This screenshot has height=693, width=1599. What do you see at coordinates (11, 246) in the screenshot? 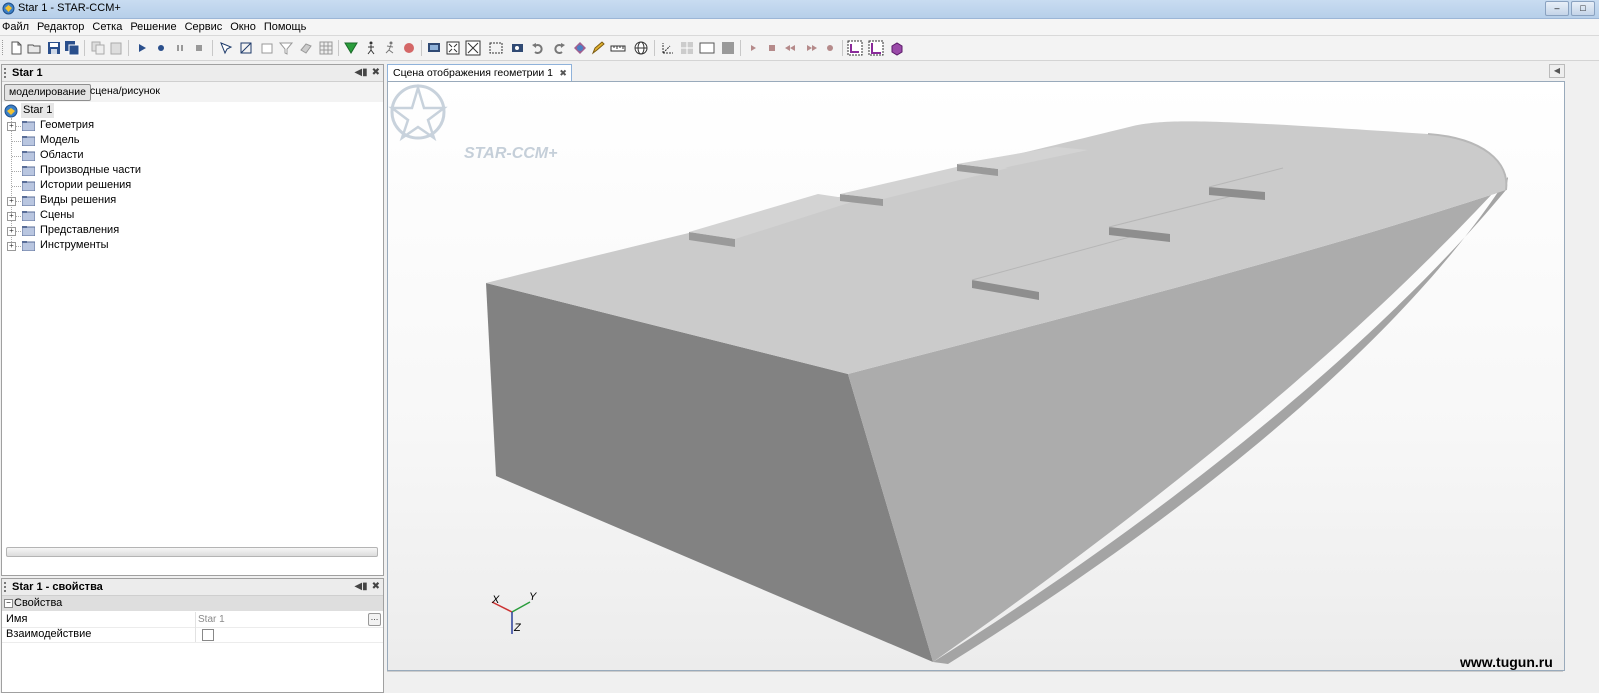
I see `expand-tools-icon: +` at bounding box center [11, 246].